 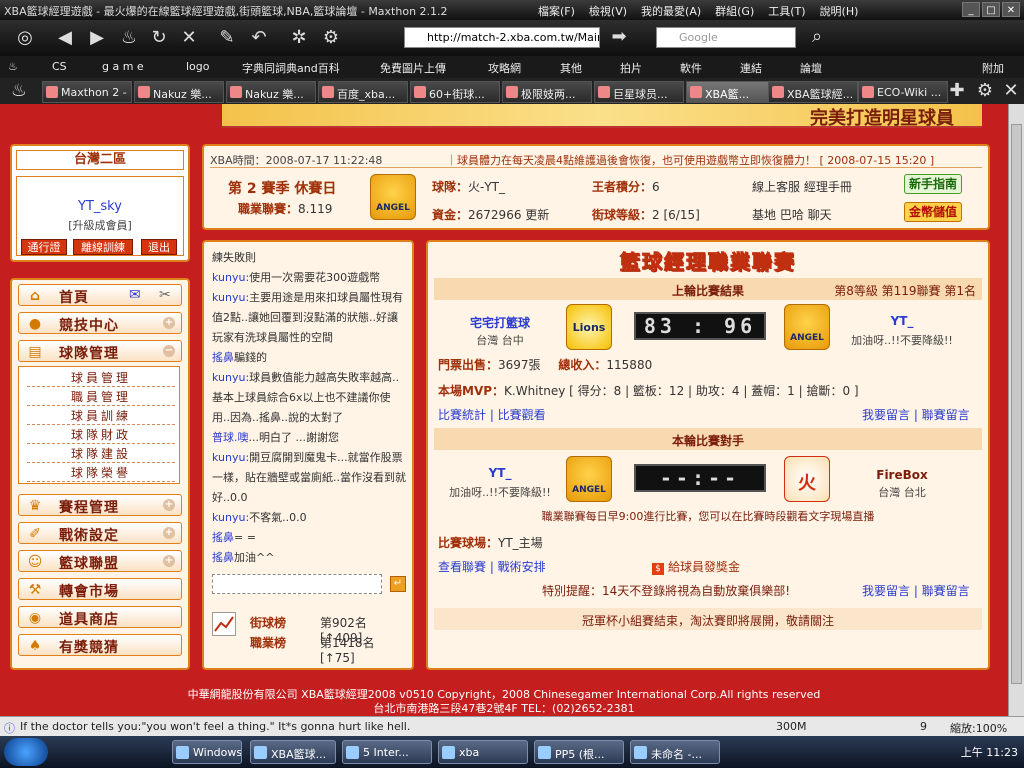 What do you see at coordinates (500, 473) in the screenshot?
I see `next-home-team: YT_` at bounding box center [500, 473].